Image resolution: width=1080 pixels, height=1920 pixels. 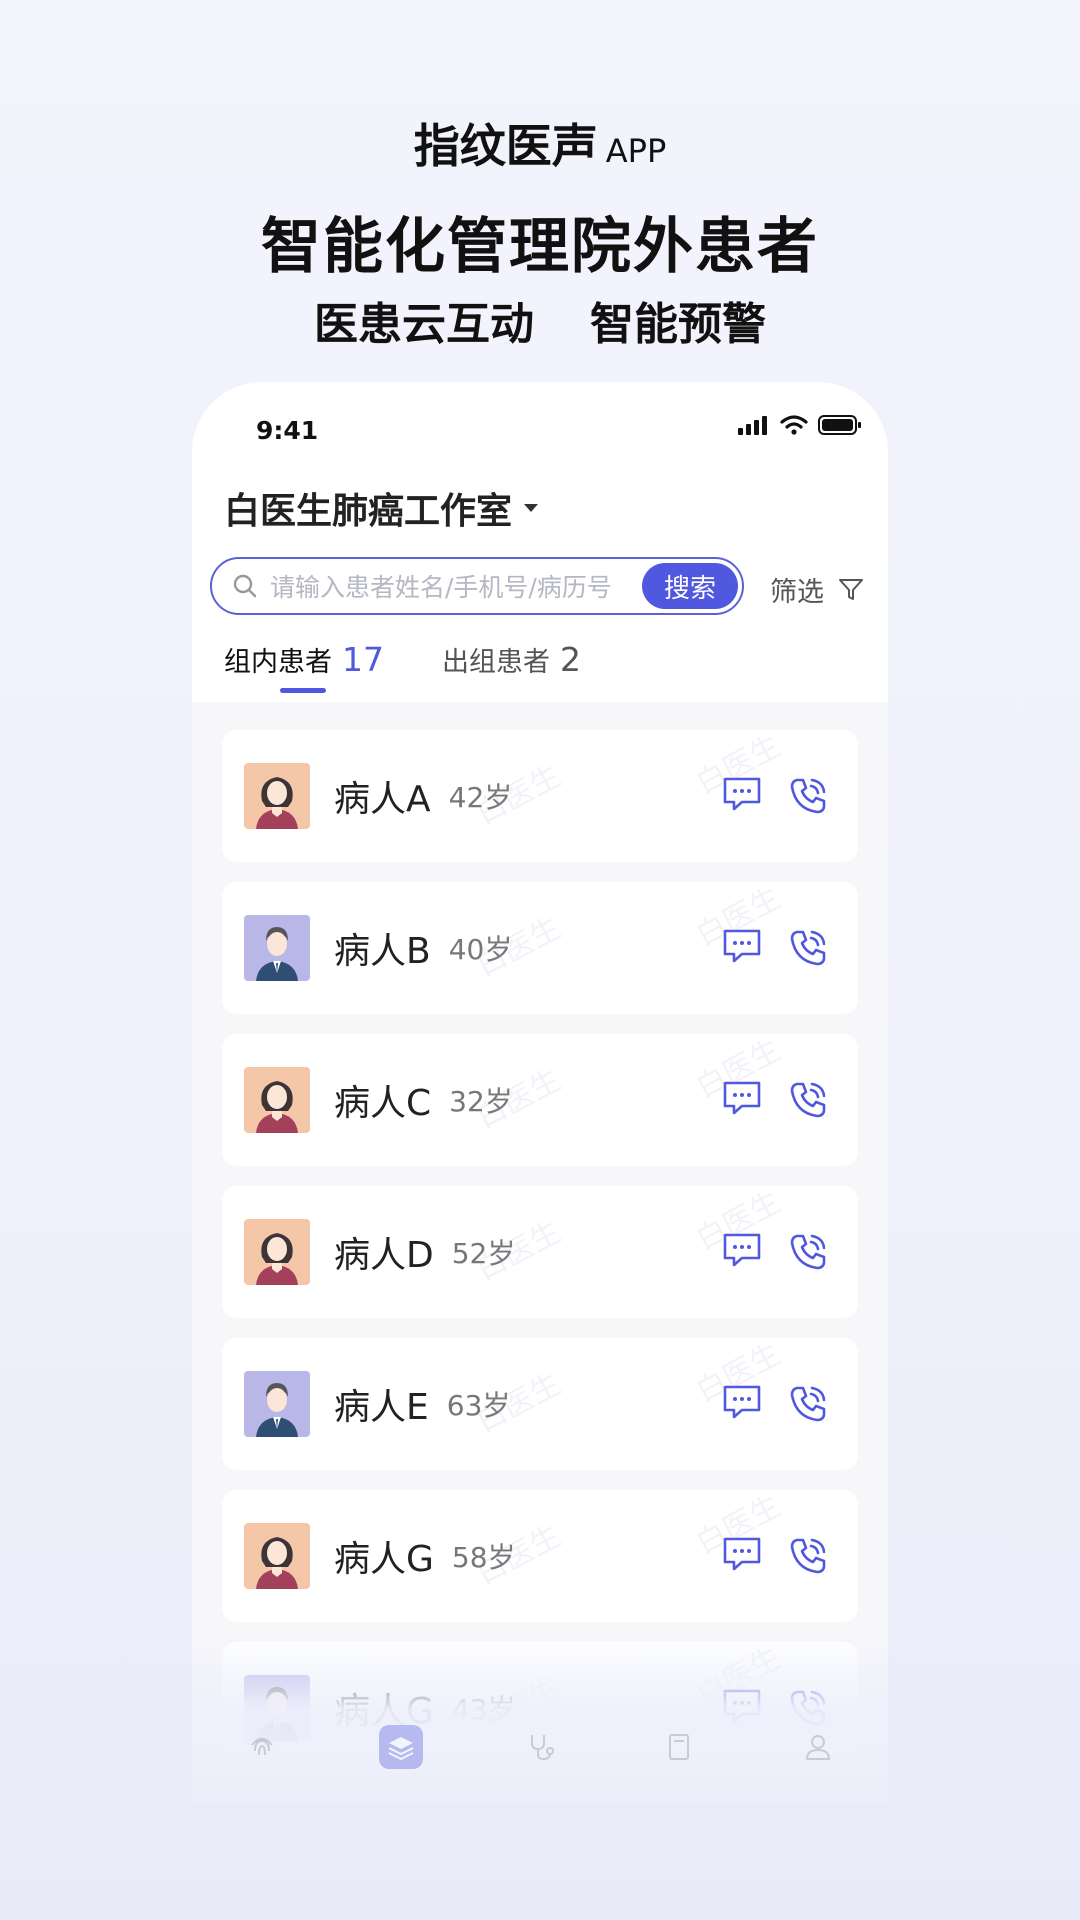 What do you see at coordinates (505, 146) in the screenshot?
I see `app-name: 指纹医声` at bounding box center [505, 146].